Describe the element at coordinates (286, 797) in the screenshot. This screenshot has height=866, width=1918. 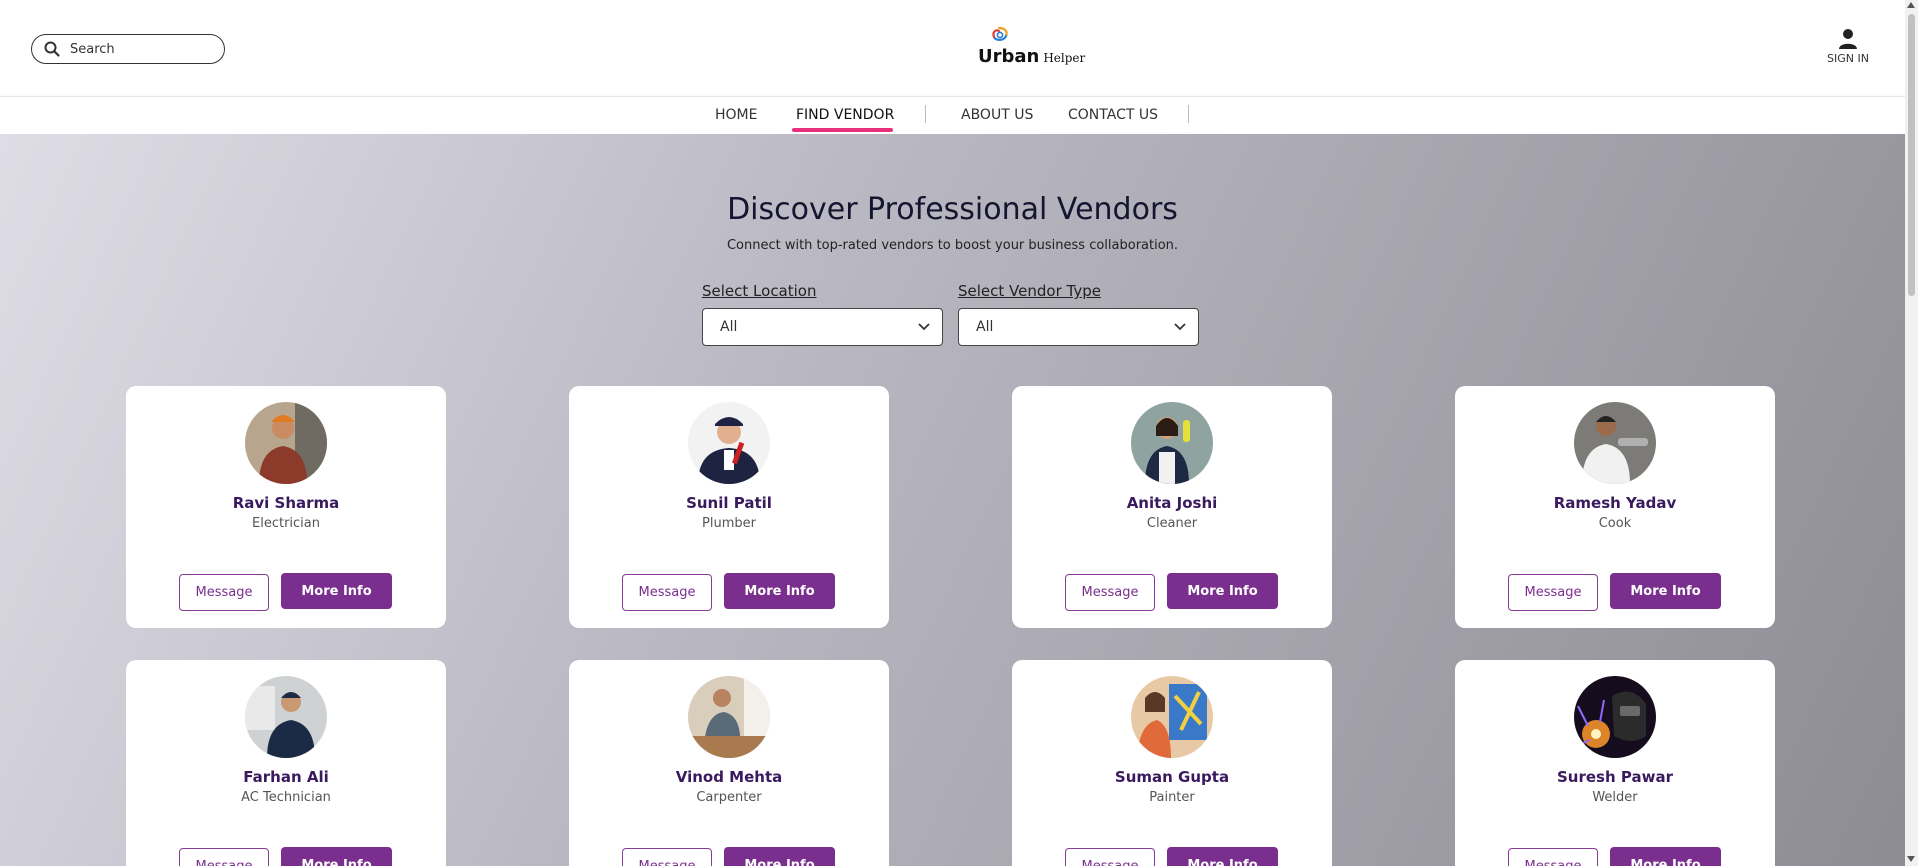
I see `vendor-role: AC Technician` at that location.